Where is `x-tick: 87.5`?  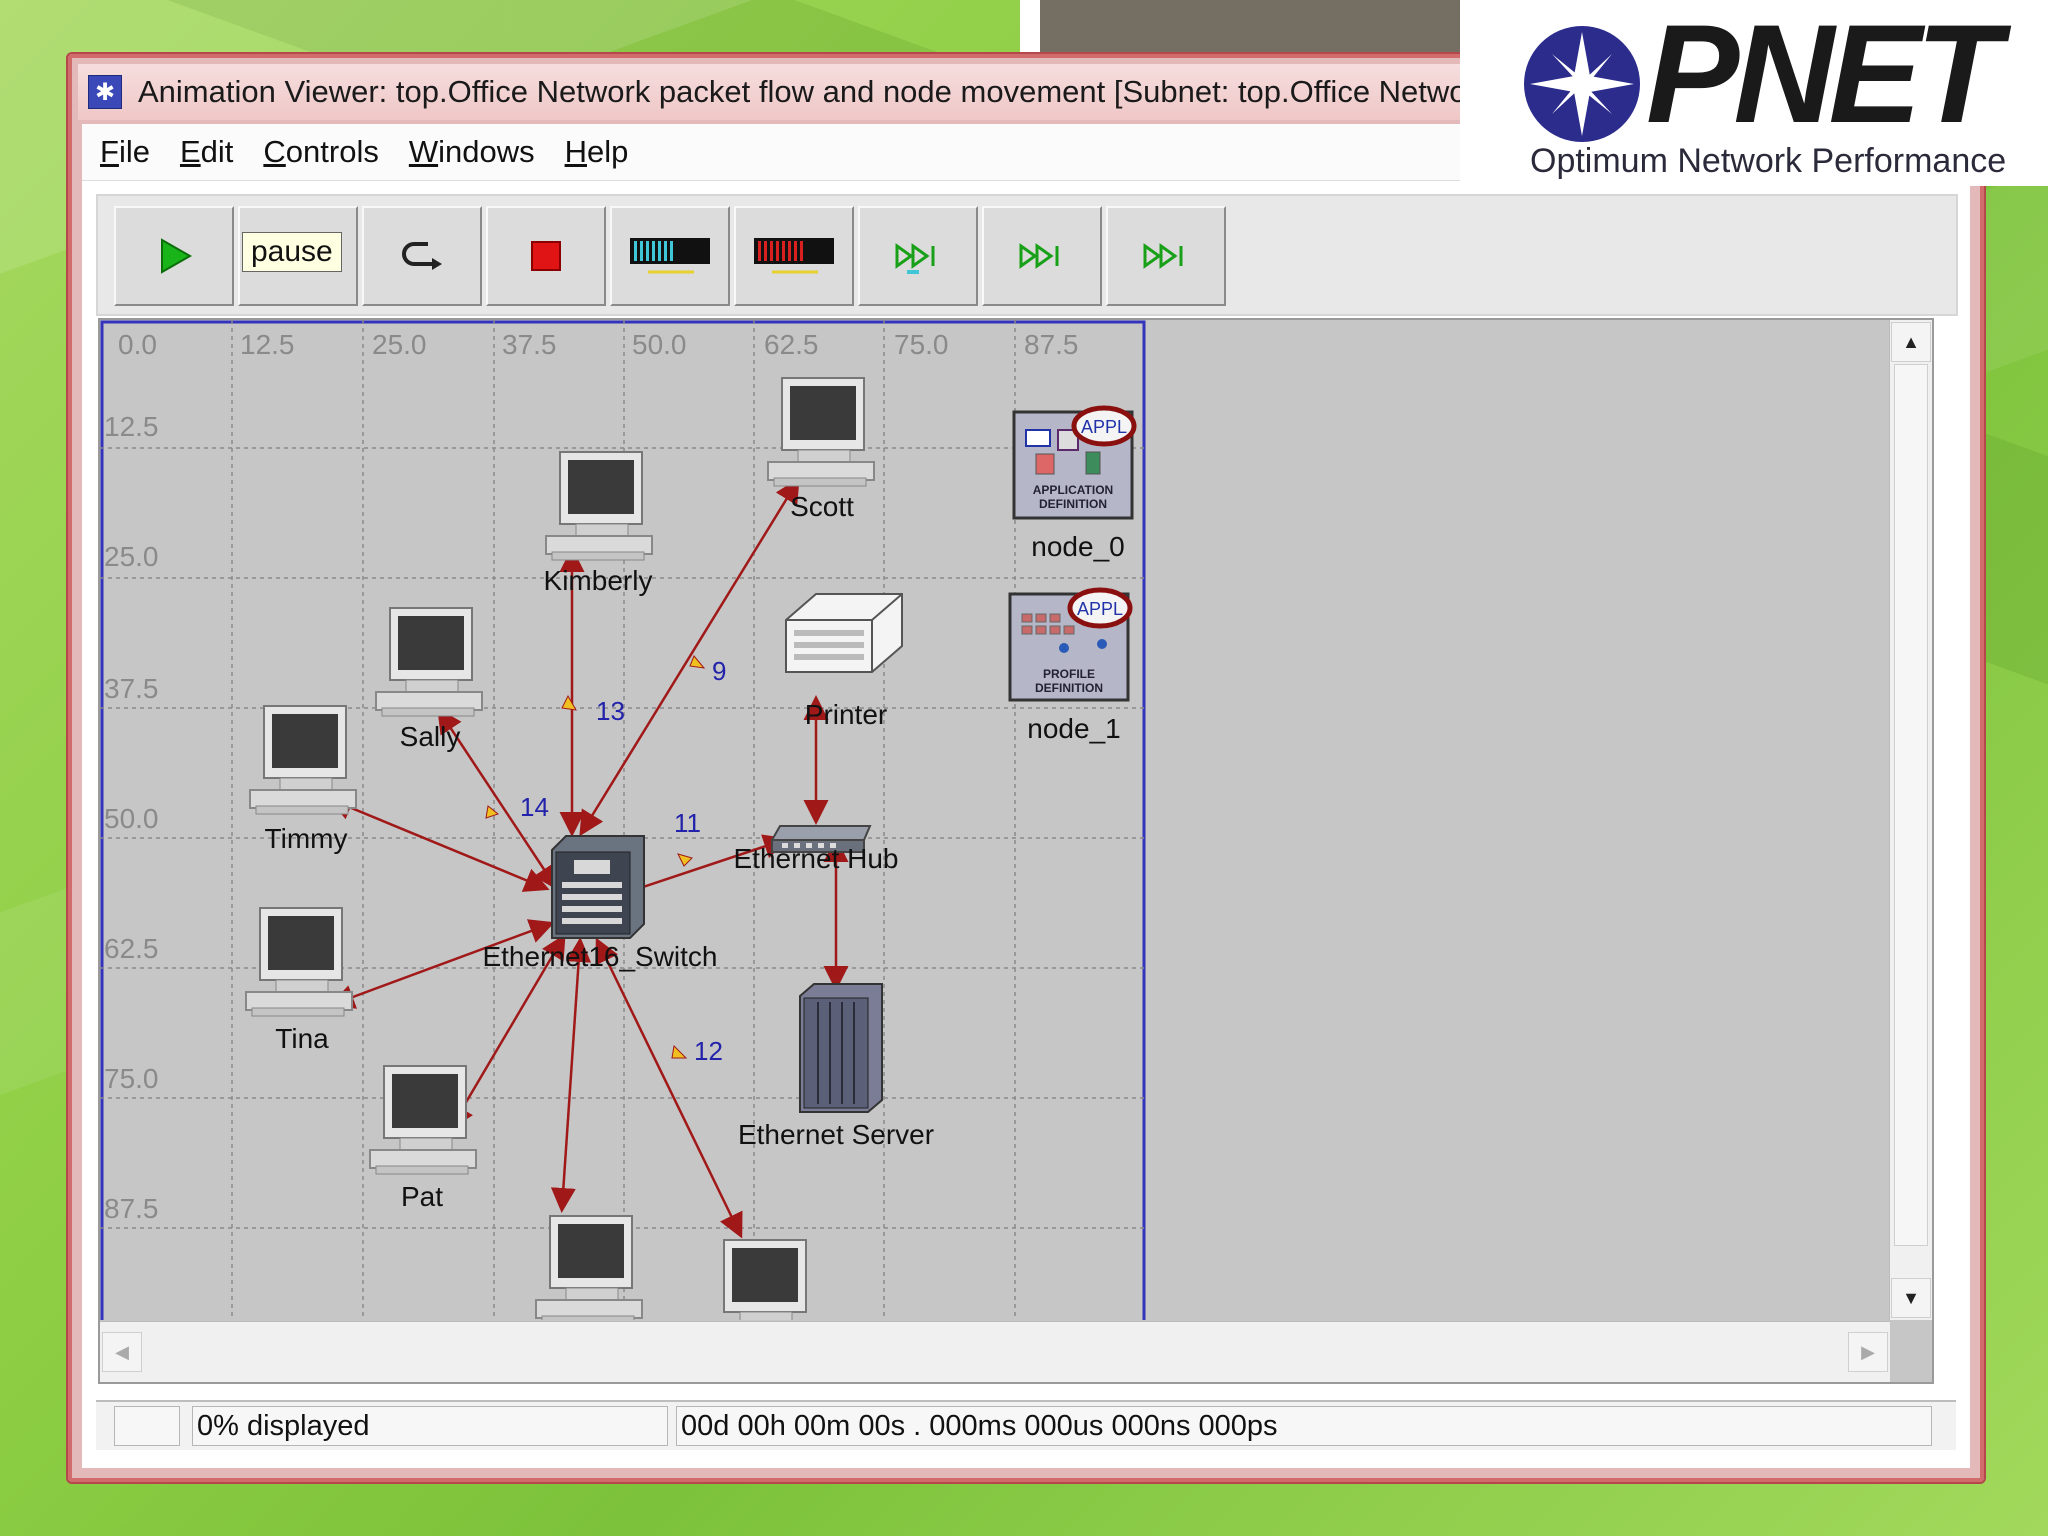
x-tick: 87.5 is located at coordinates (1051, 344).